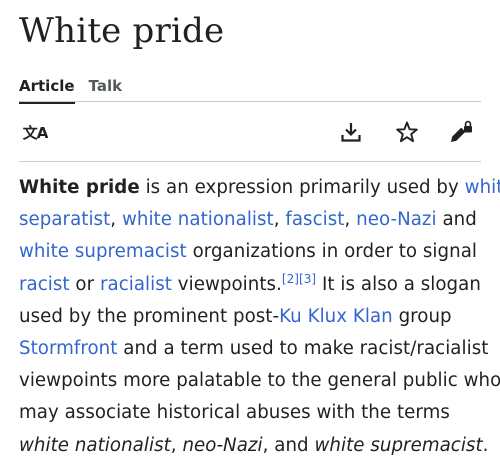  Describe the element at coordinates (122, 31) in the screenshot. I see `page-title: White pride` at that location.